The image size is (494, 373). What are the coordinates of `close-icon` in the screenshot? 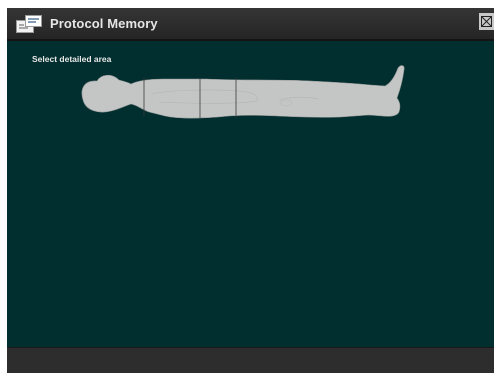 It's located at (486, 21).